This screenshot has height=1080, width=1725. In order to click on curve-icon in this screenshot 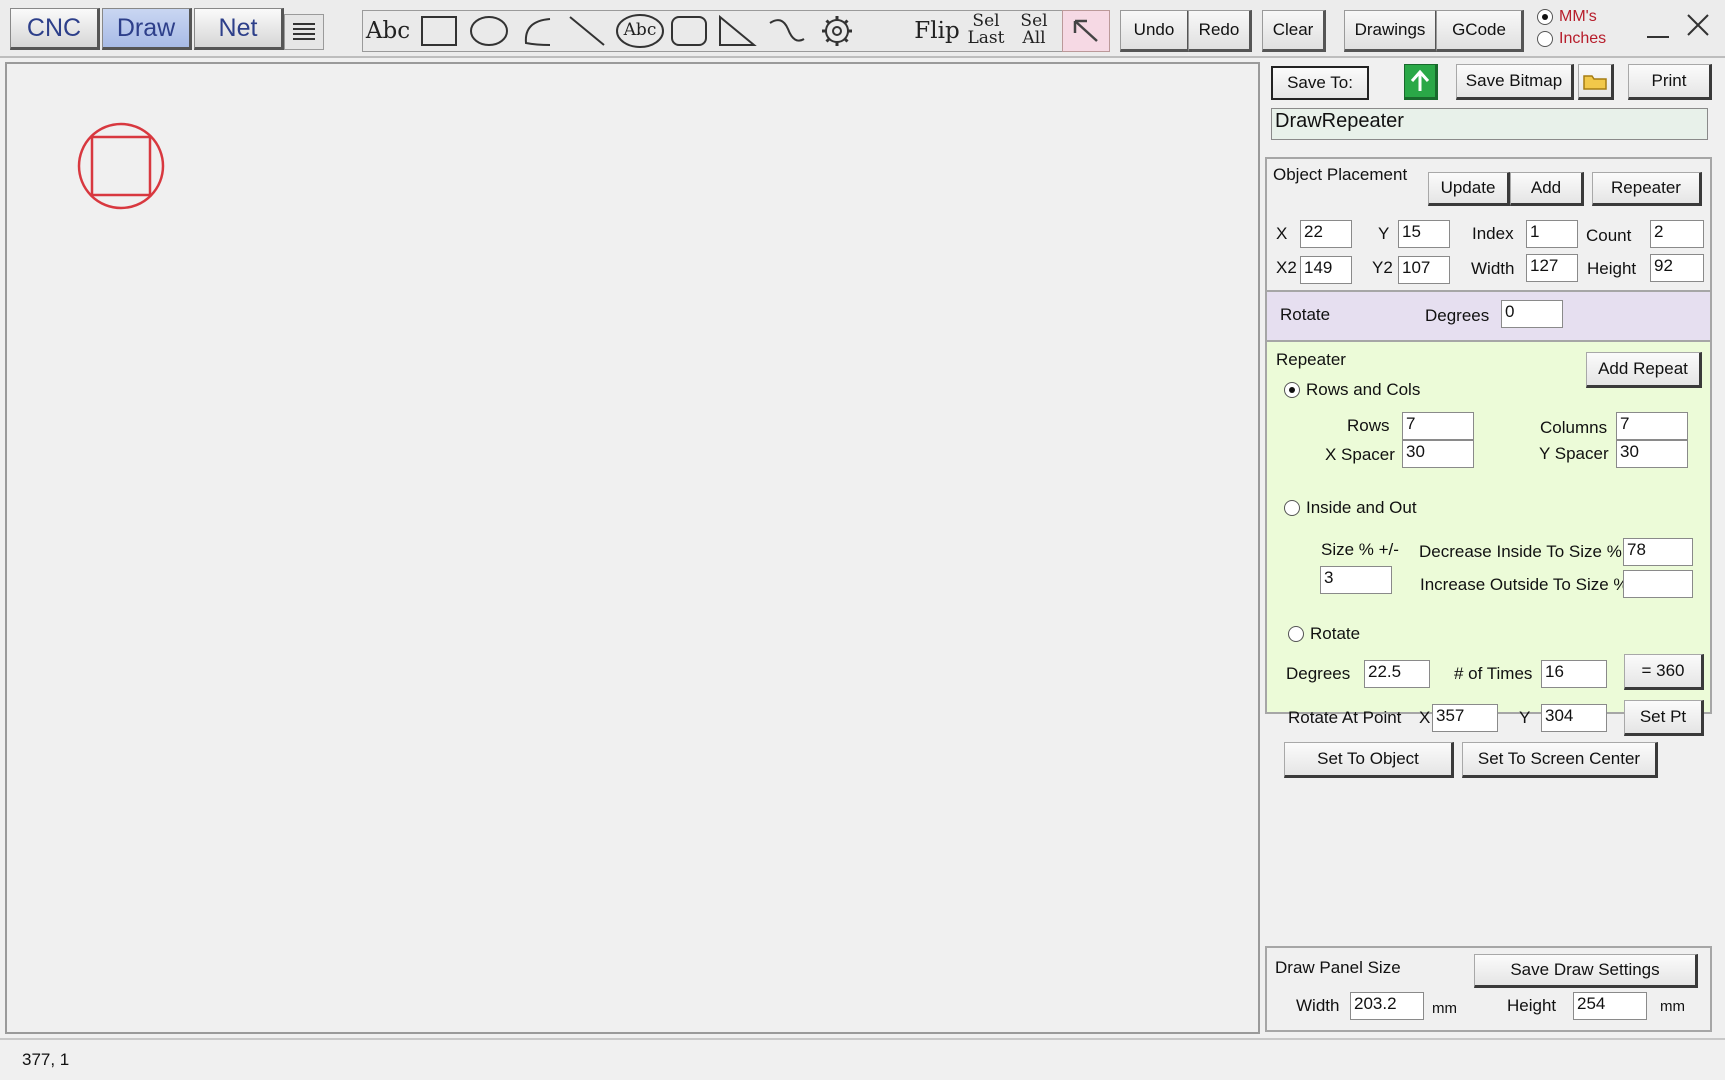, I will do `click(787, 31)`.